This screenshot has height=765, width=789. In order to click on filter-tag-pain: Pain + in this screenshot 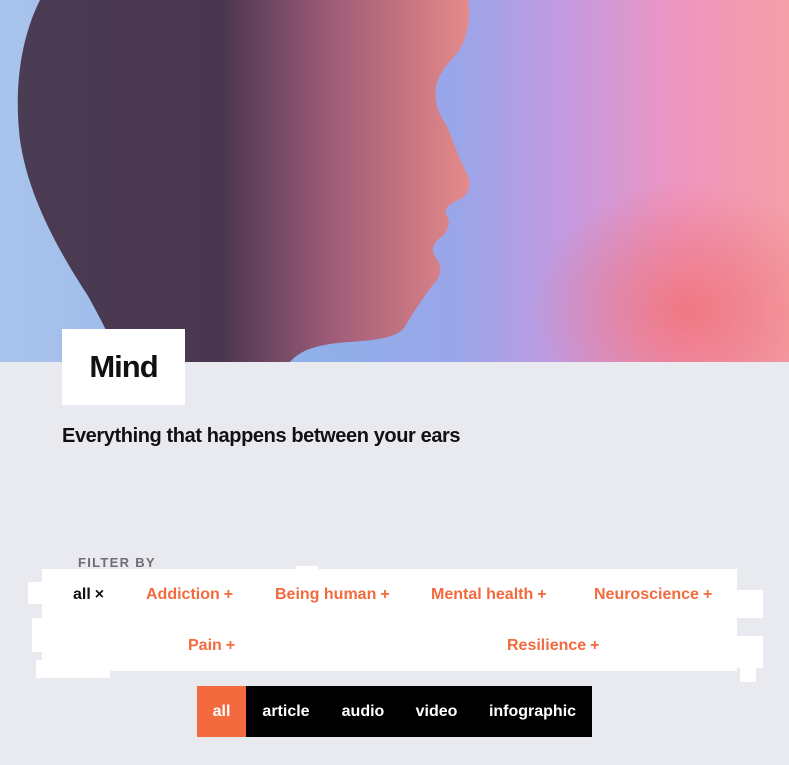, I will do `click(211, 646)`.